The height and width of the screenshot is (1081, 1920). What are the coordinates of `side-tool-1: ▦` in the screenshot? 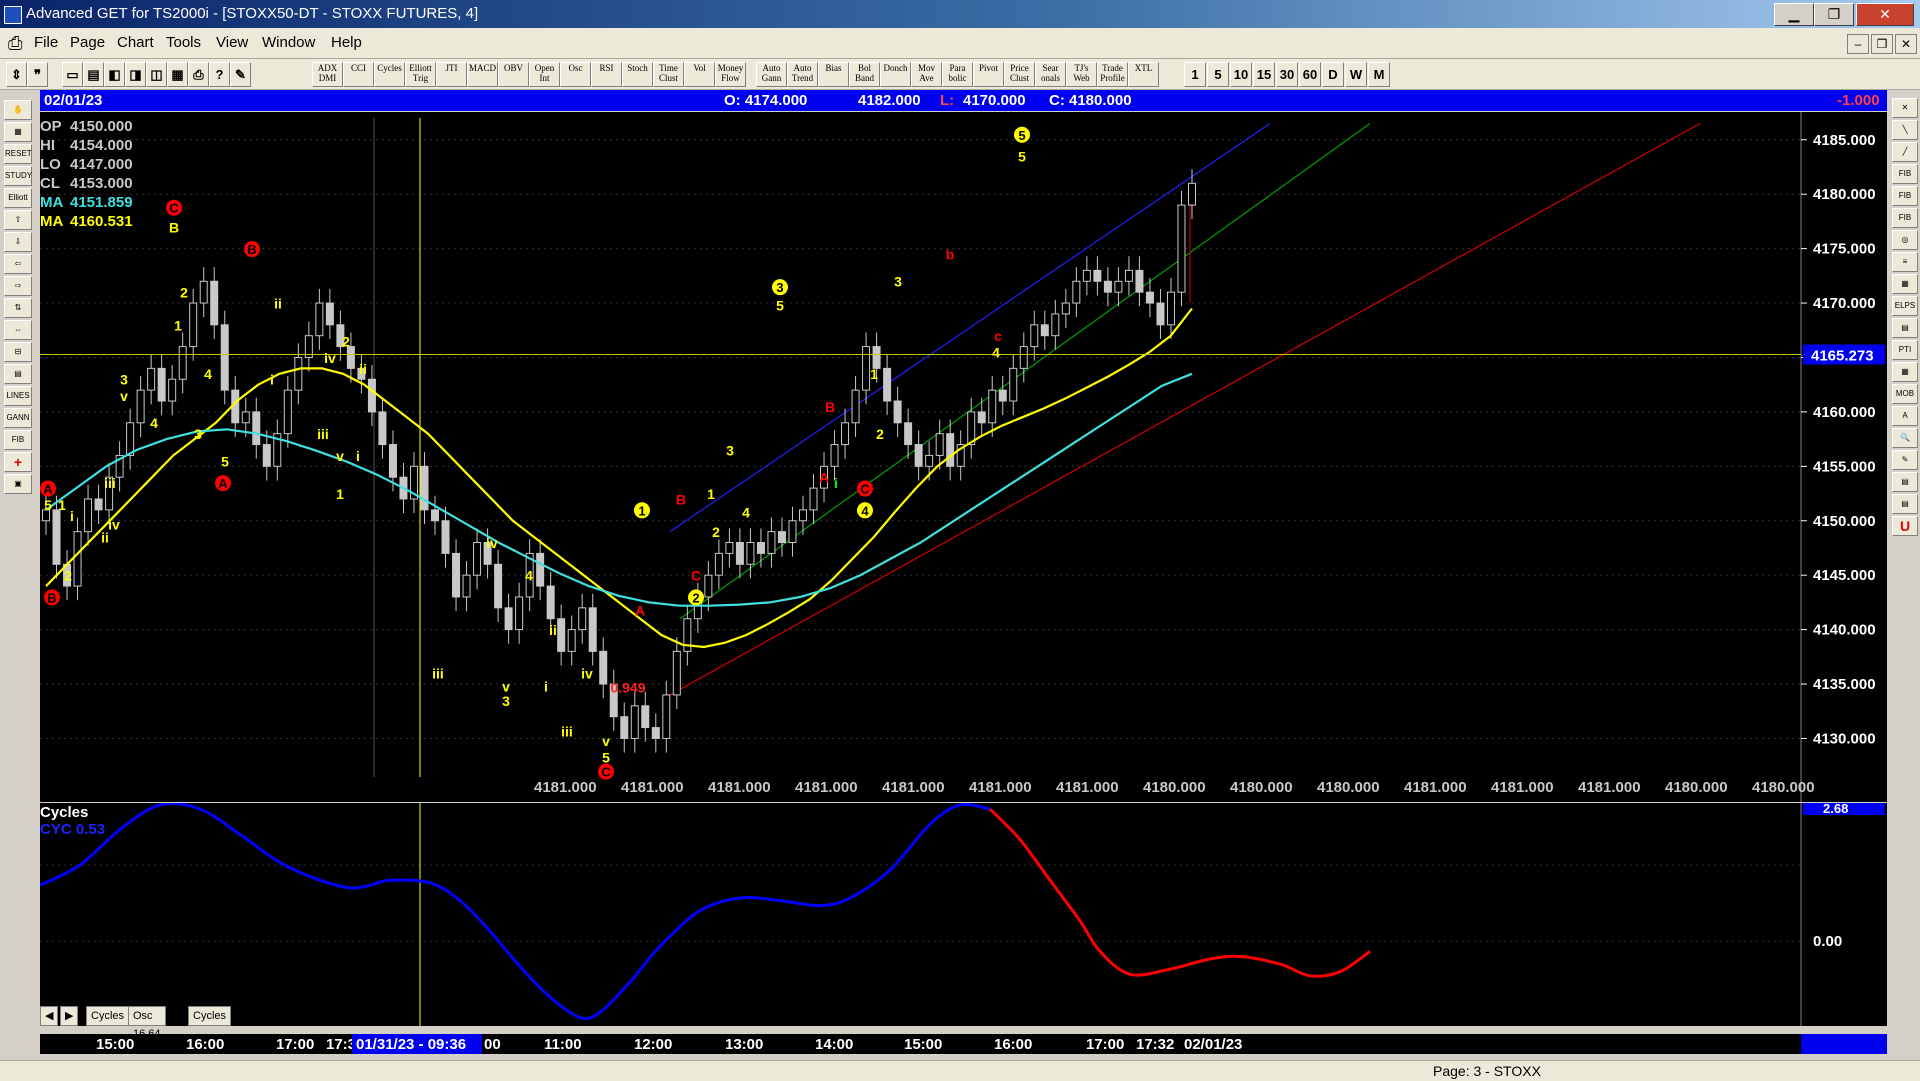 It's located at (18, 132).